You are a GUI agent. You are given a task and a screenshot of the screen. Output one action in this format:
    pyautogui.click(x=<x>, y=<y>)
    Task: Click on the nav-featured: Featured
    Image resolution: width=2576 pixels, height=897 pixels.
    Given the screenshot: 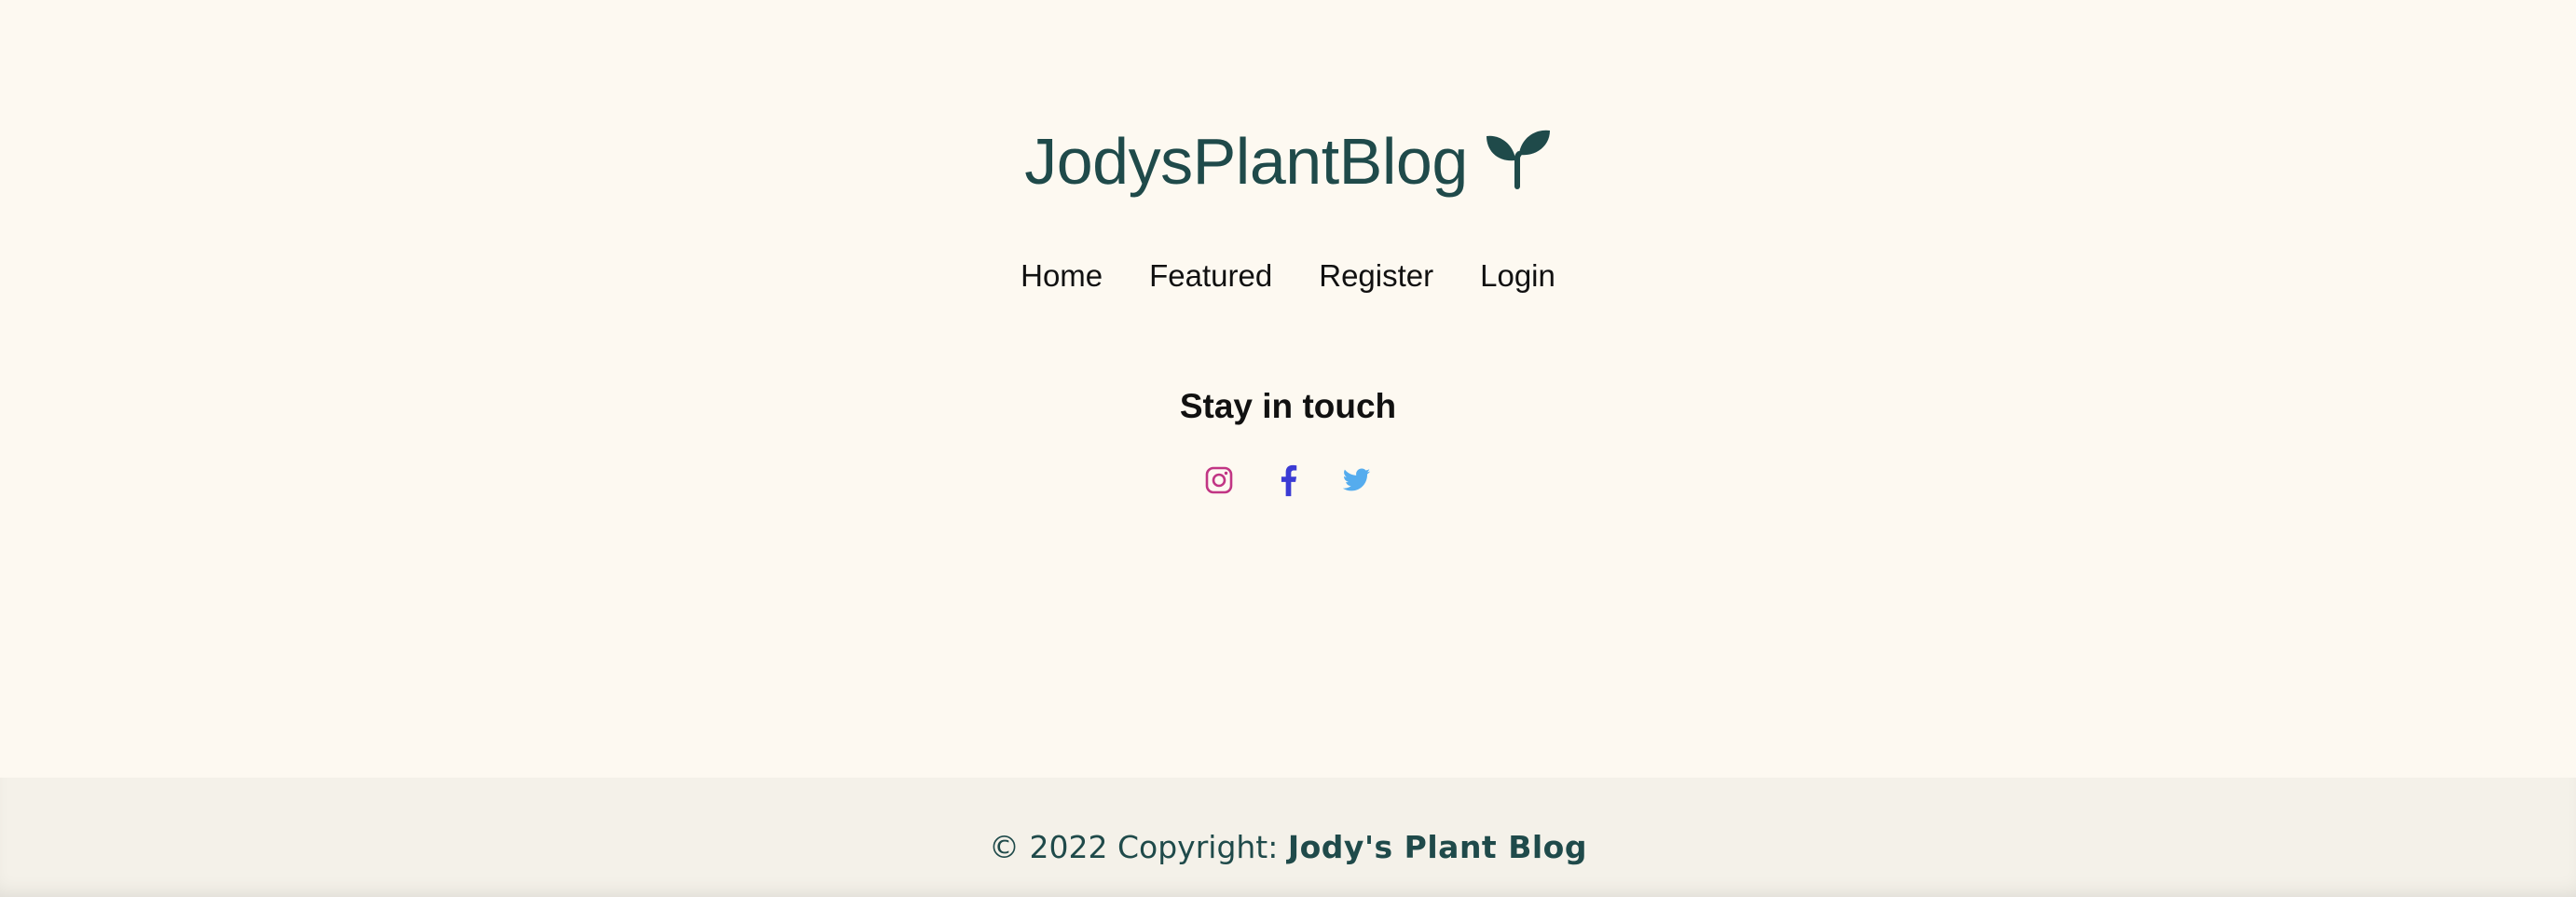 What is the action you would take?
    pyautogui.click(x=1210, y=276)
    